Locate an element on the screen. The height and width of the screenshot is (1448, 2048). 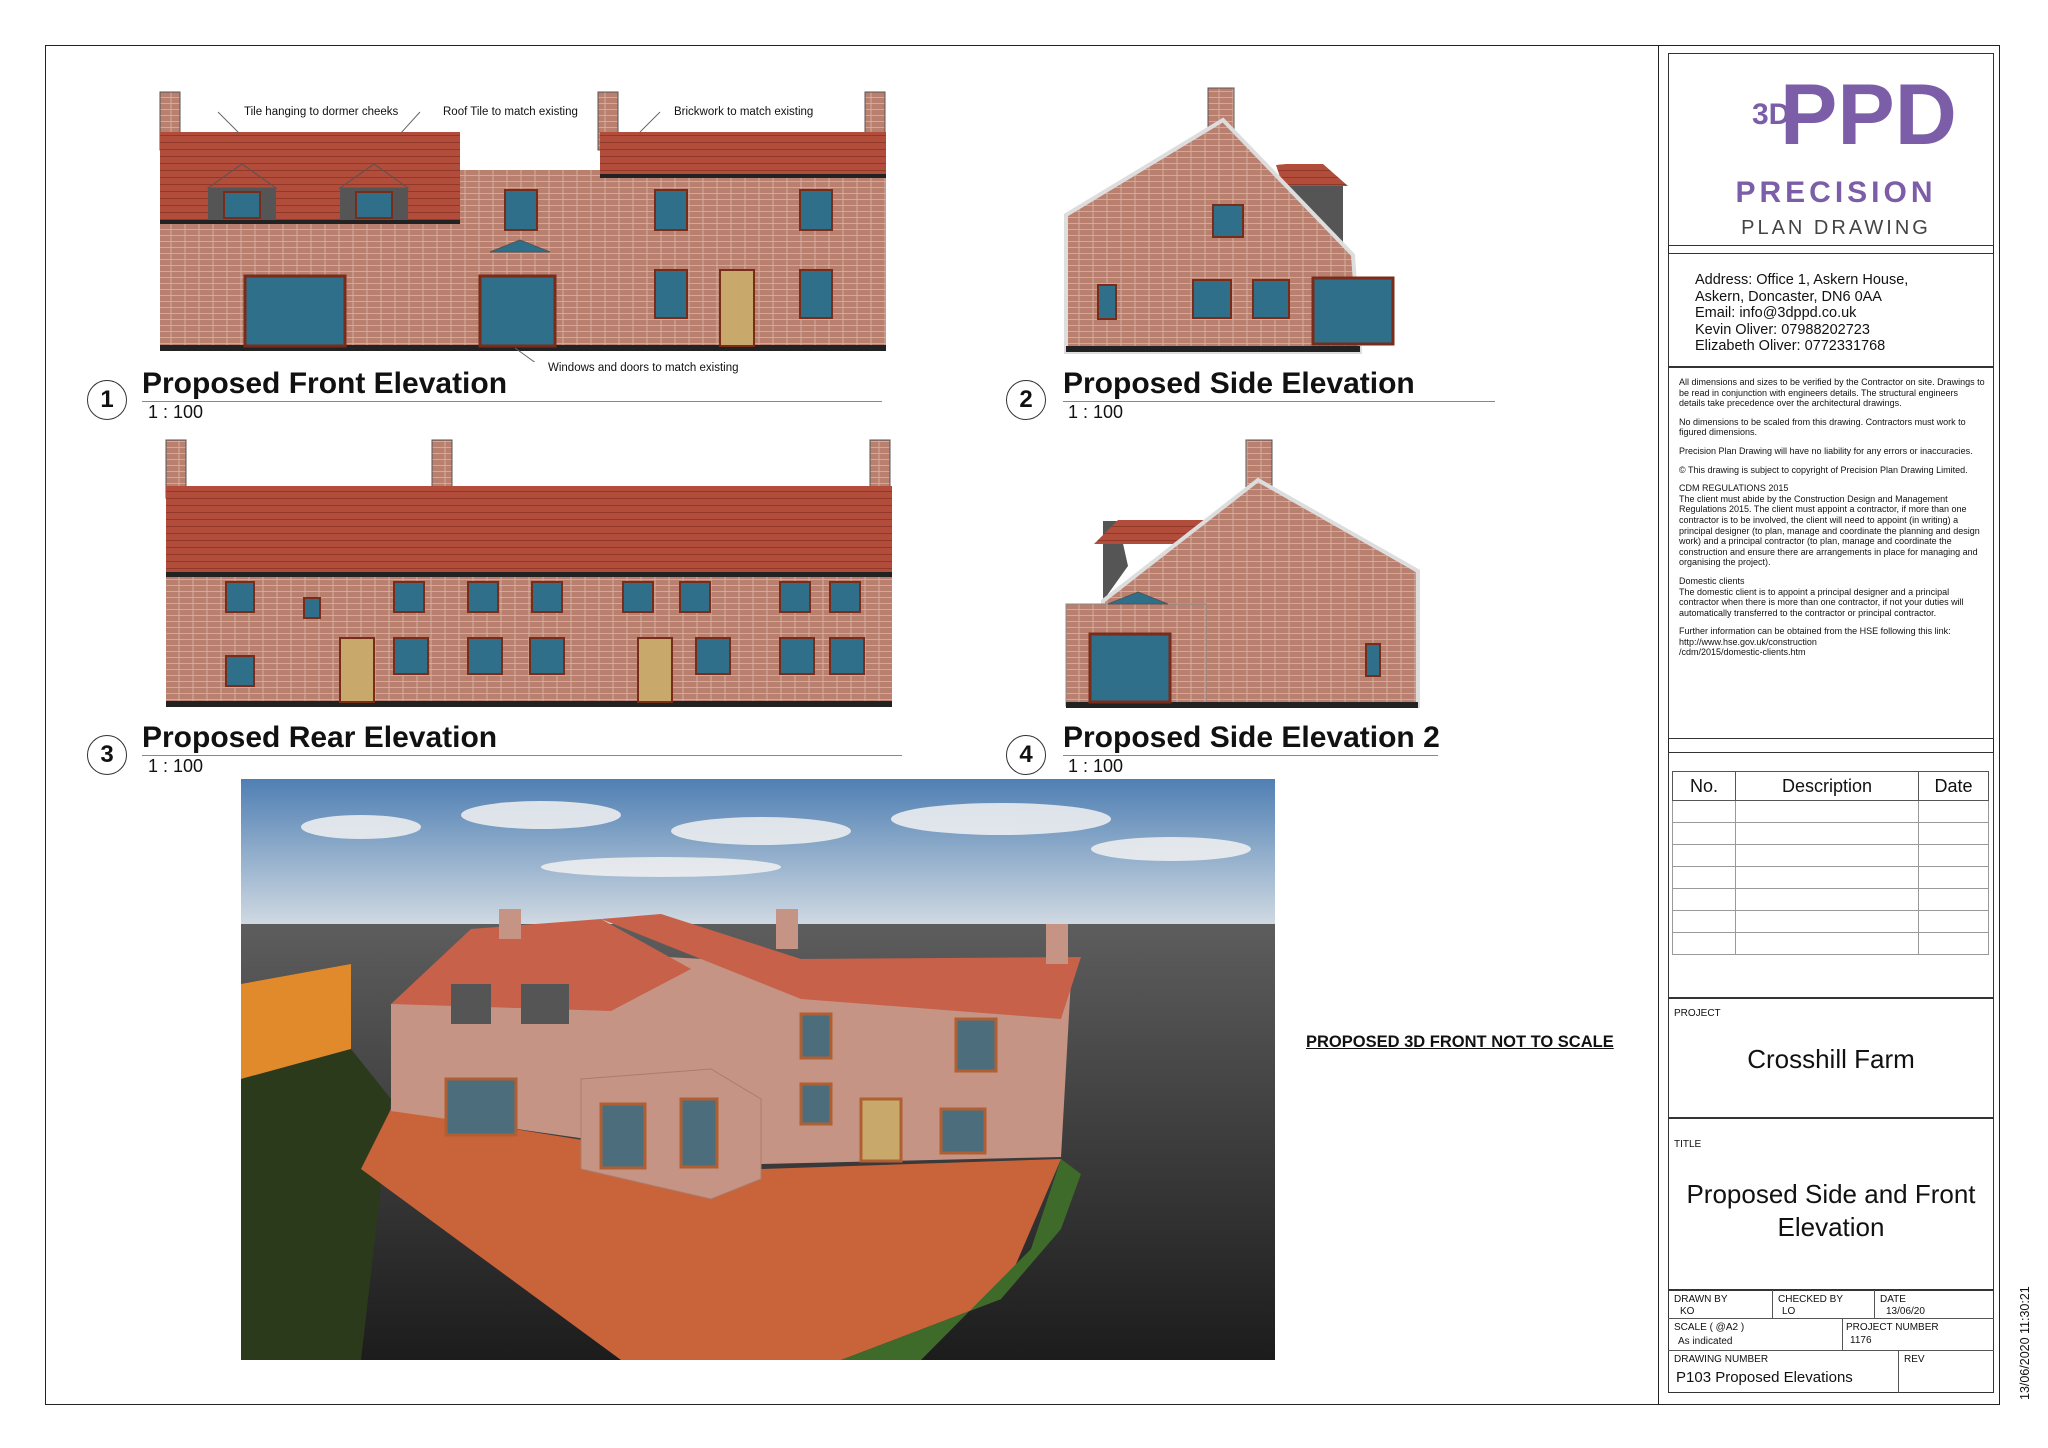
front-elevation-drawing is located at coordinates (522, 226).